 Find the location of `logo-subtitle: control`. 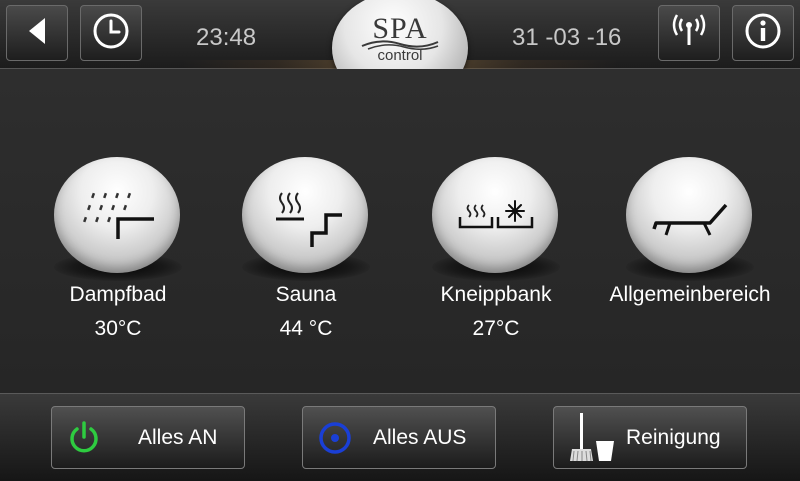

logo-subtitle: control is located at coordinates (400, 55).